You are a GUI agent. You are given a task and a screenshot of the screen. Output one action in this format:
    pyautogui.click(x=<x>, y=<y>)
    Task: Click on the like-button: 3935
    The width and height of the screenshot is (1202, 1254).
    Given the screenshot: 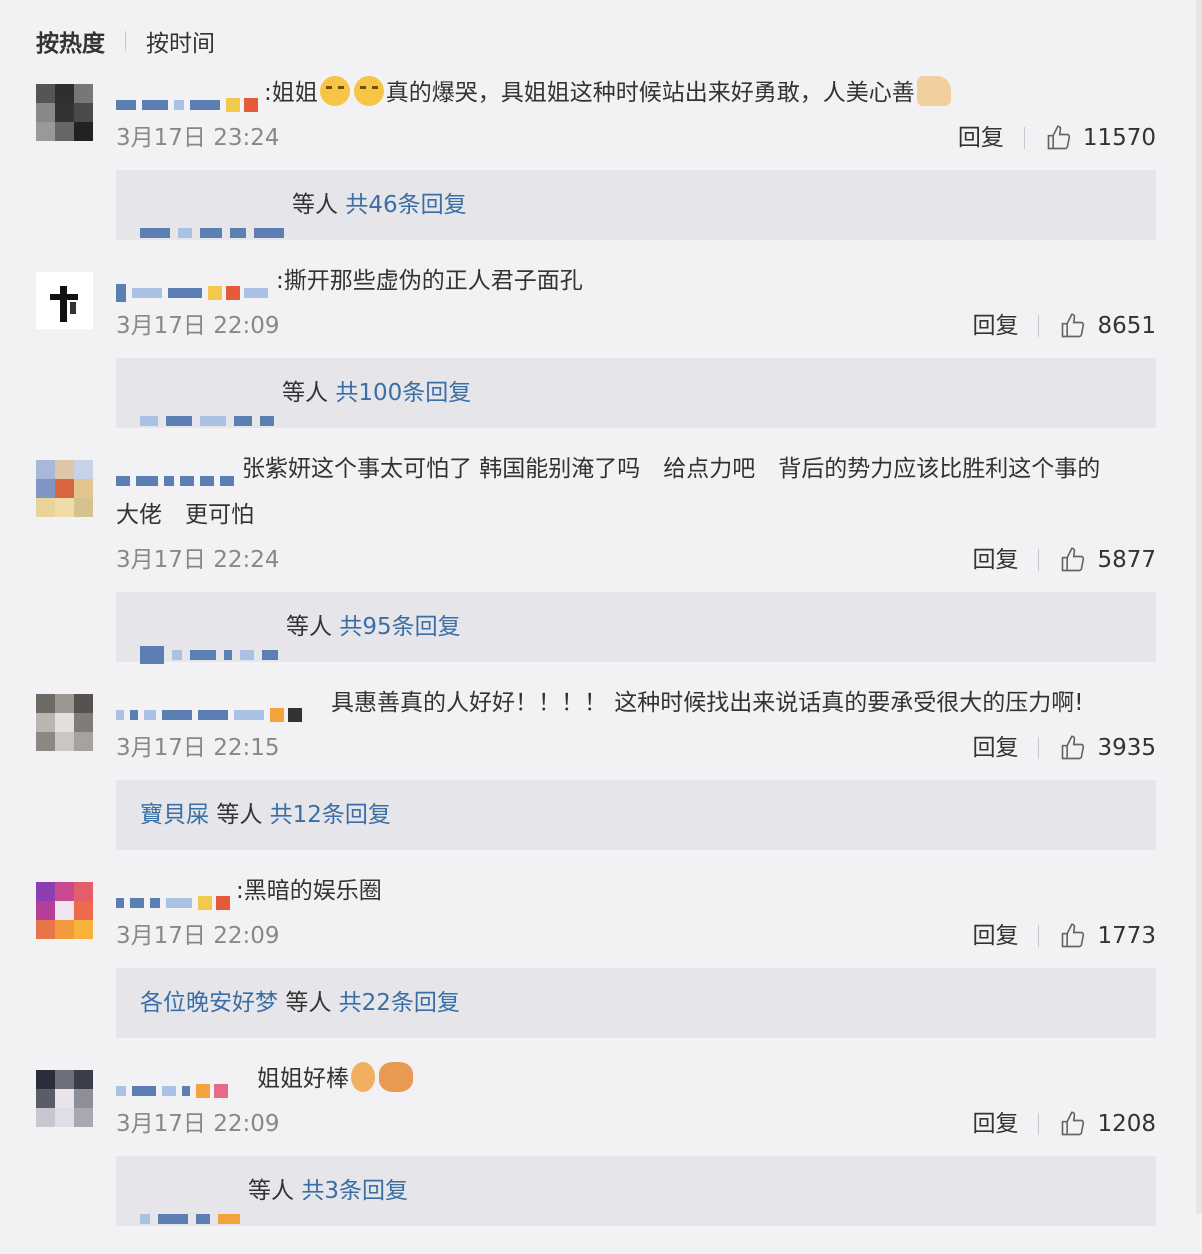 What is the action you would take?
    pyautogui.click(x=1107, y=748)
    